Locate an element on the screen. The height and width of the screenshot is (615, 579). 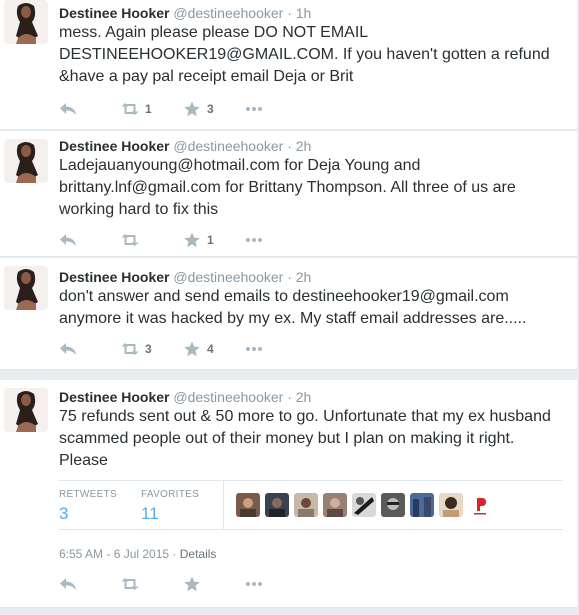
retweets-label: RETWEETS is located at coordinates (88, 494).